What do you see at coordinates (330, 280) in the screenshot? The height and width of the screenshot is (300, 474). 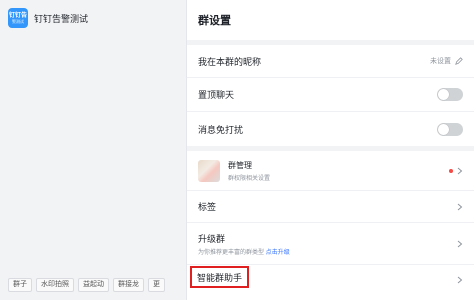 I see `smart-assistant-row: 智能群助手` at bounding box center [330, 280].